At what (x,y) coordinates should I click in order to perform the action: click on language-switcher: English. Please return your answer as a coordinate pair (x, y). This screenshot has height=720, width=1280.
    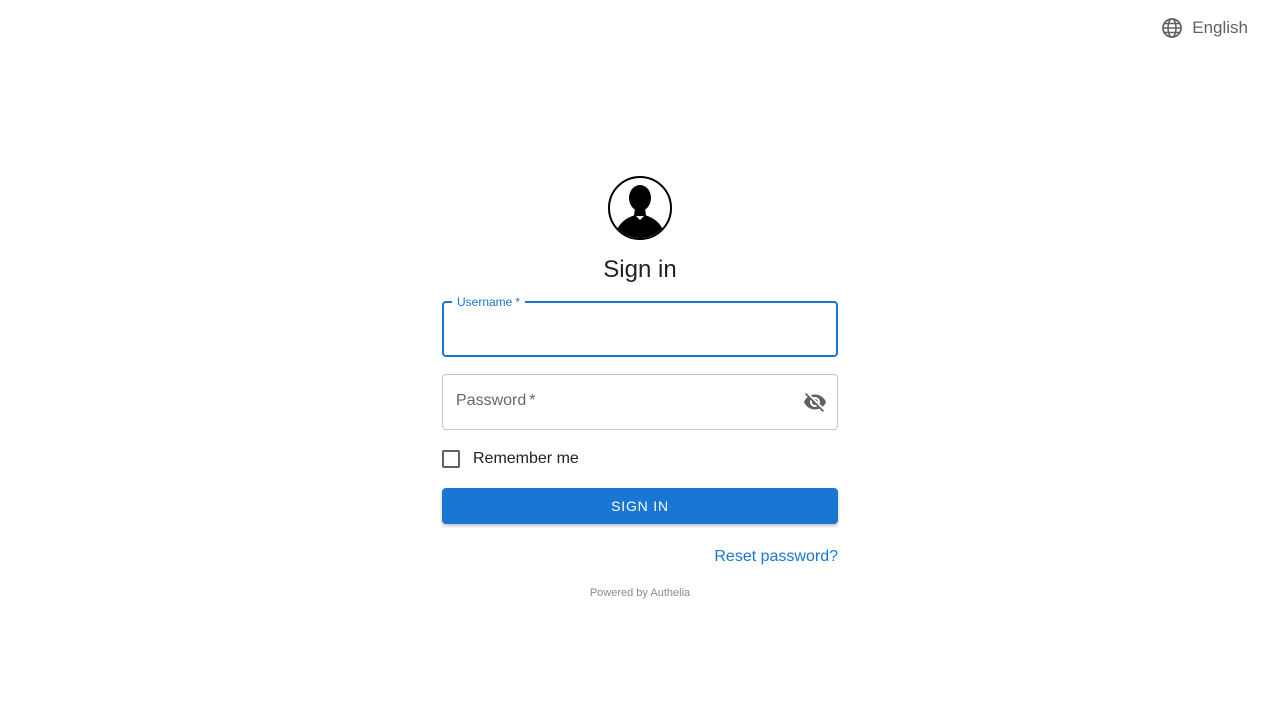
    Looking at the image, I should click on (1204, 28).